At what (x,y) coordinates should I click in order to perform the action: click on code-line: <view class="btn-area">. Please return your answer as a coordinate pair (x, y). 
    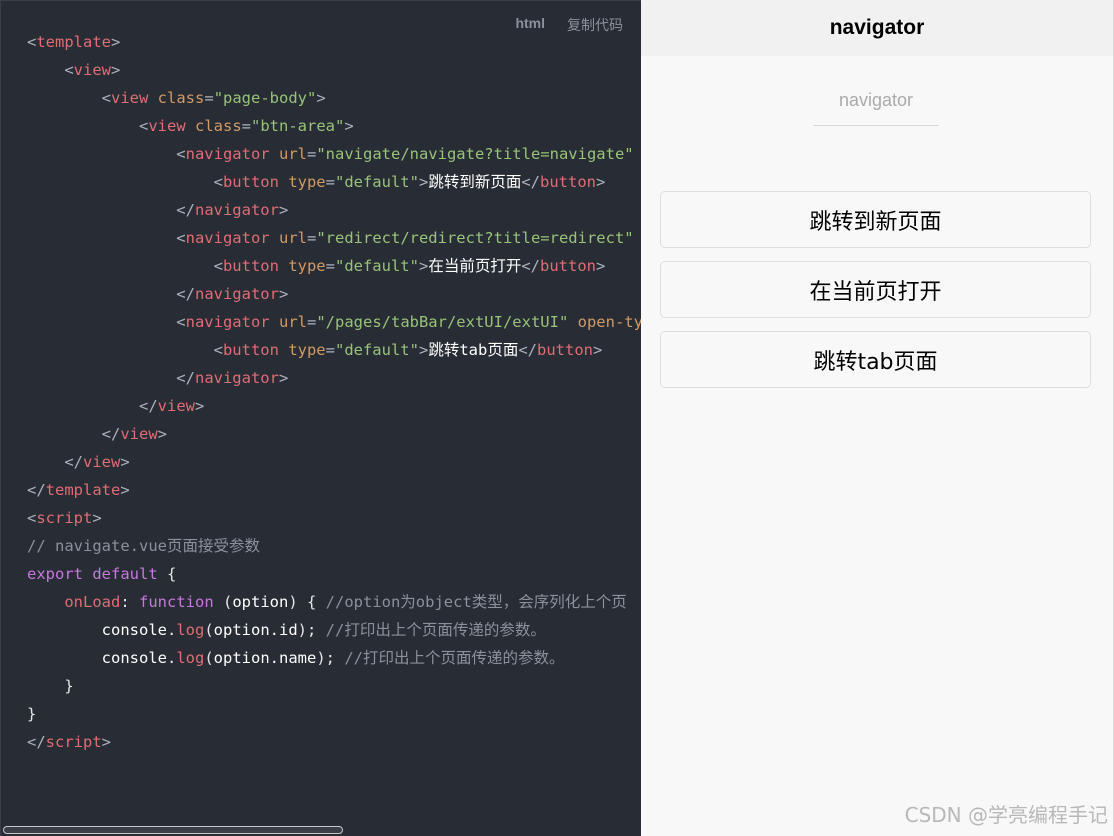
    Looking at the image, I should click on (334, 126).